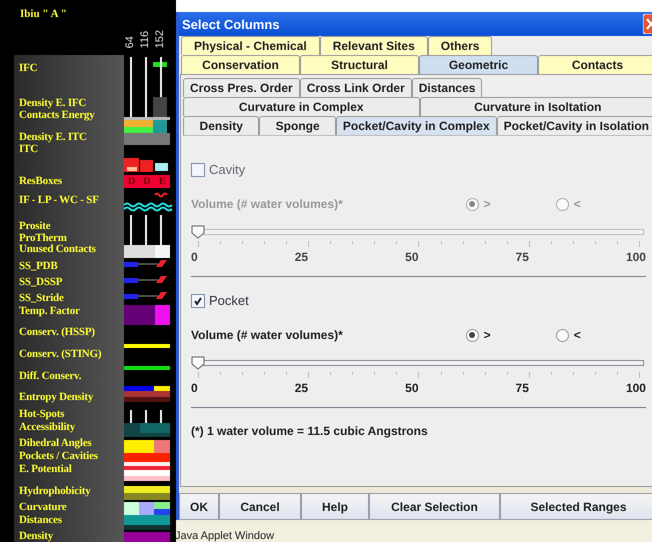 This screenshot has height=542, width=652. I want to click on tab: Density, so click(221, 125).